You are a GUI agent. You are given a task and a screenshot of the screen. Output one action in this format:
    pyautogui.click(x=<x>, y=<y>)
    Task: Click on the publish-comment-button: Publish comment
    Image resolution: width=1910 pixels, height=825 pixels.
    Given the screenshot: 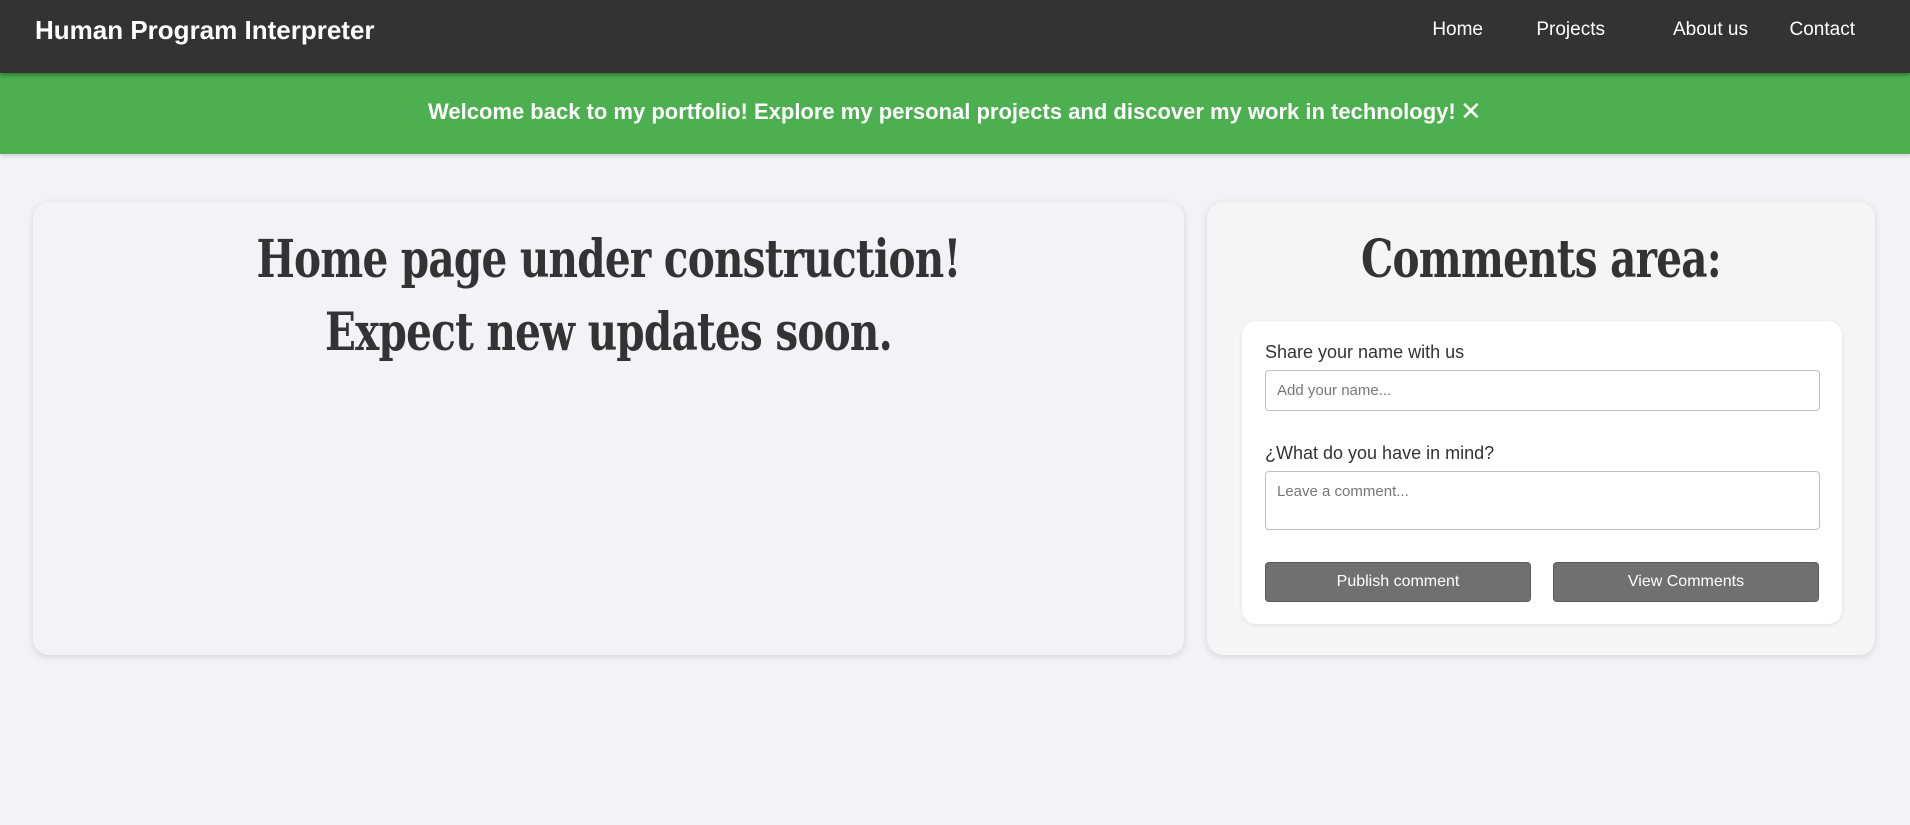 What is the action you would take?
    pyautogui.click(x=1398, y=582)
    